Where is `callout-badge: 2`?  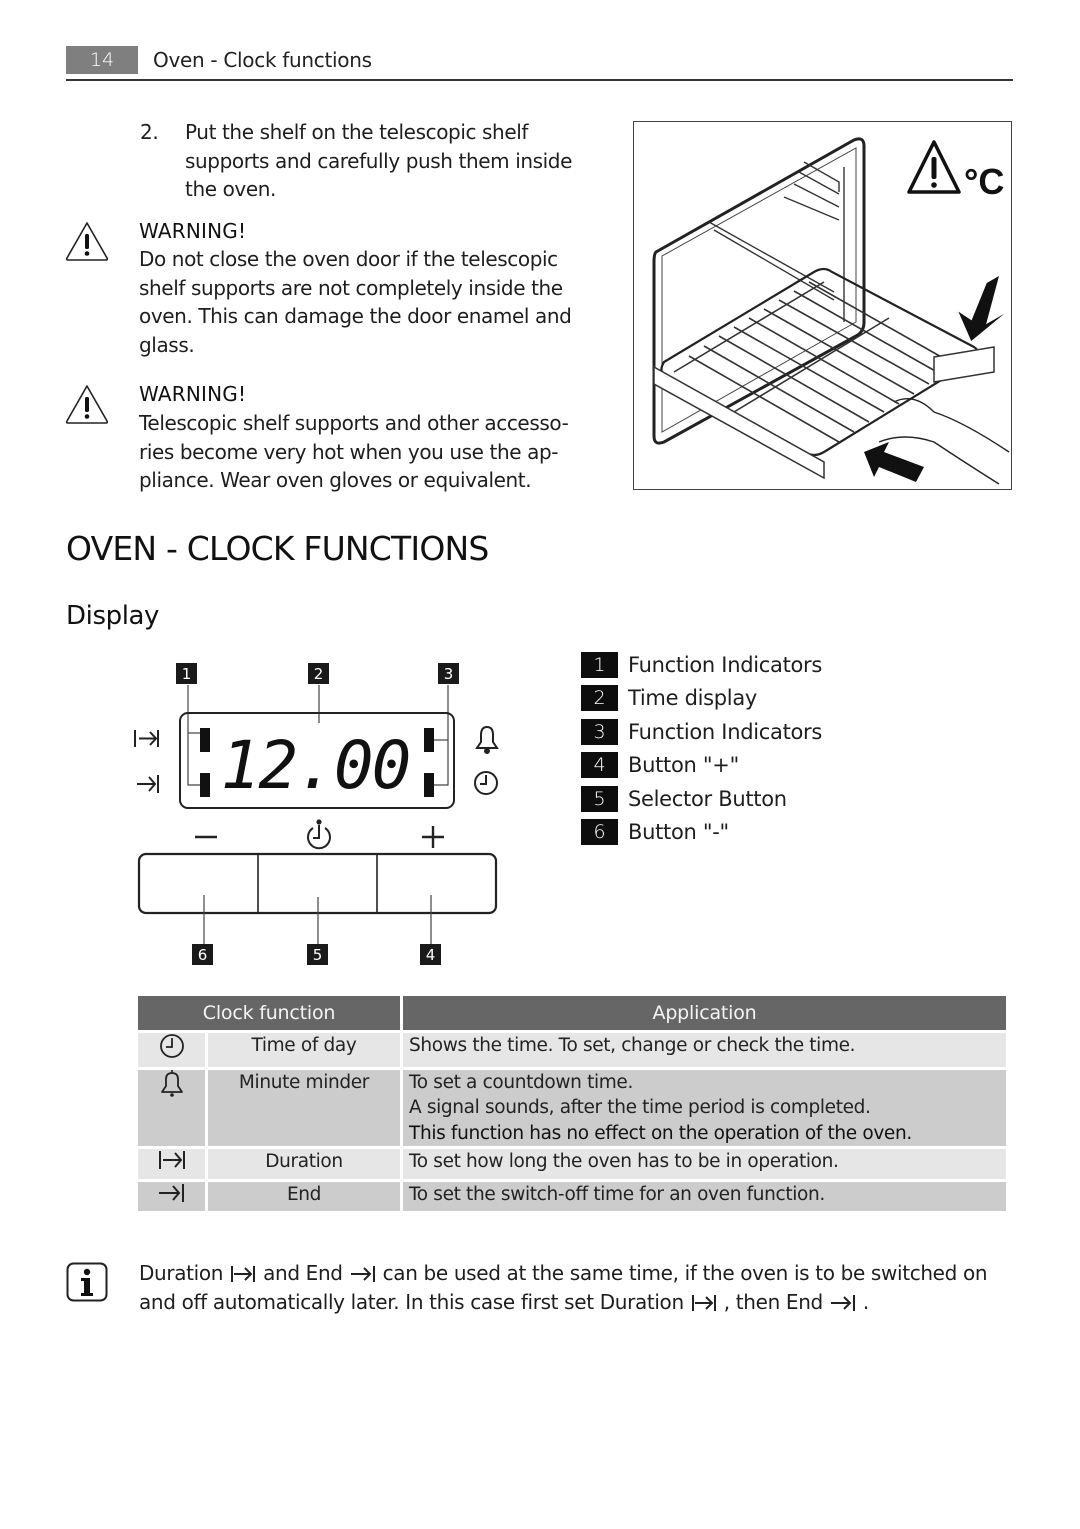 callout-badge: 2 is located at coordinates (318, 673).